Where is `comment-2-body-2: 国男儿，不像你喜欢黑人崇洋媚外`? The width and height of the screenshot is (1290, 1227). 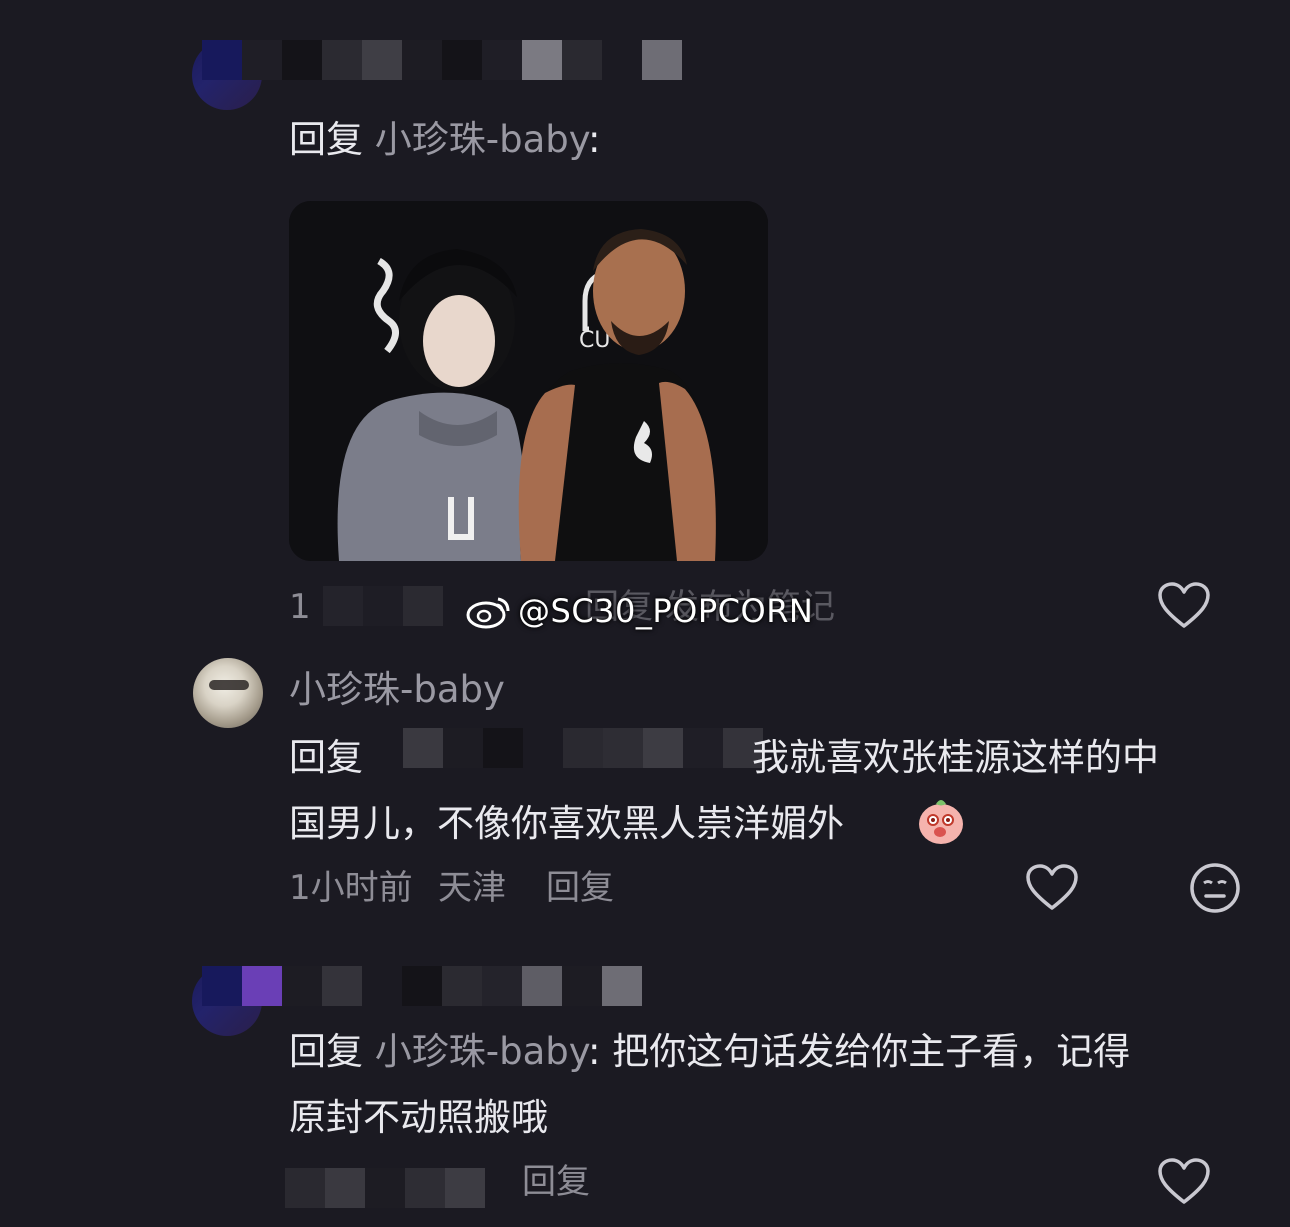
comment-2-body-2: 国男儿，不像你喜欢黑人崇洋媚外 is located at coordinates (566, 824).